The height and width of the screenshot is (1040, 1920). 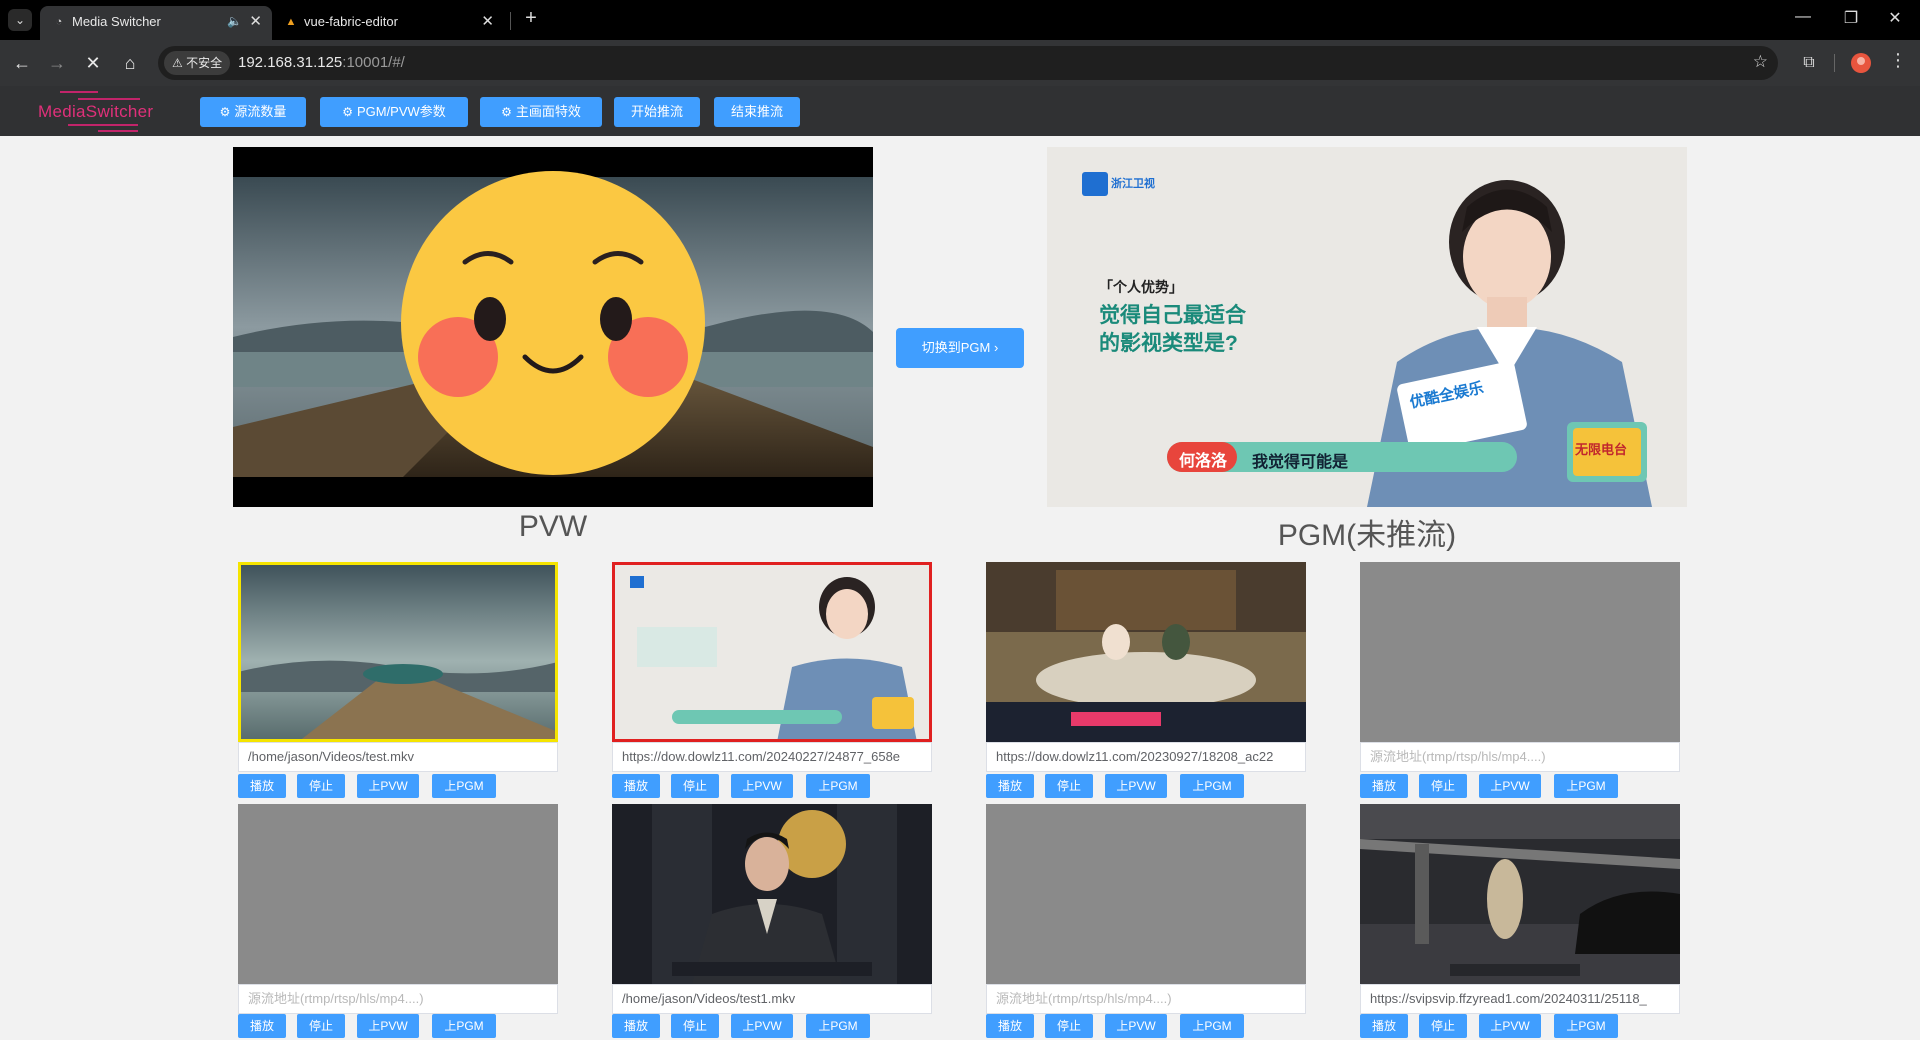 What do you see at coordinates (93, 63) in the screenshot?
I see `stop-loading-button: ✕` at bounding box center [93, 63].